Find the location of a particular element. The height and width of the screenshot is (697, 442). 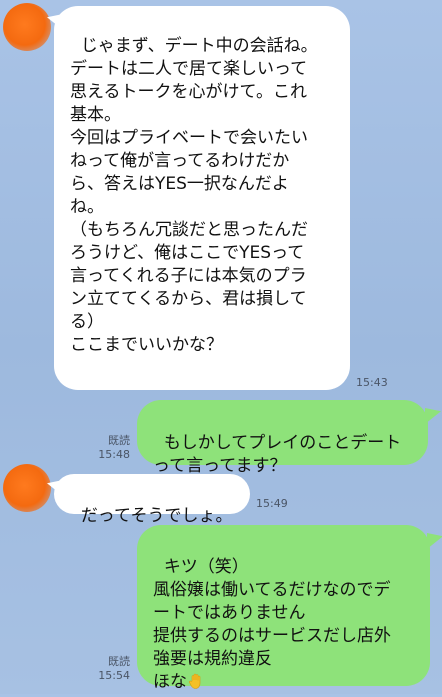

outgoing-message-bubble: もしかしてプレイのことデート って言ってます？ is located at coordinates (282, 438).